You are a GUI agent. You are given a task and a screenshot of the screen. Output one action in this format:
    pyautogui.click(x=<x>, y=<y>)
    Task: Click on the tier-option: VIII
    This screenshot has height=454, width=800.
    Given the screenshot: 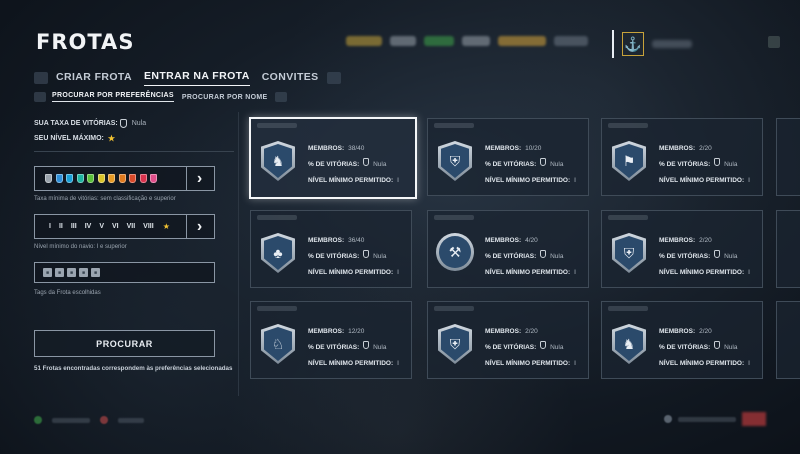 What is the action you would take?
    pyautogui.click(x=148, y=226)
    